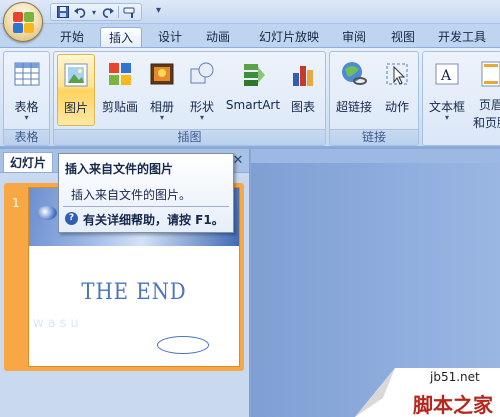 Image resolution: width=500 pixels, height=417 pixels. Describe the element at coordinates (76, 75) in the screenshot. I see `picture-icon` at that location.